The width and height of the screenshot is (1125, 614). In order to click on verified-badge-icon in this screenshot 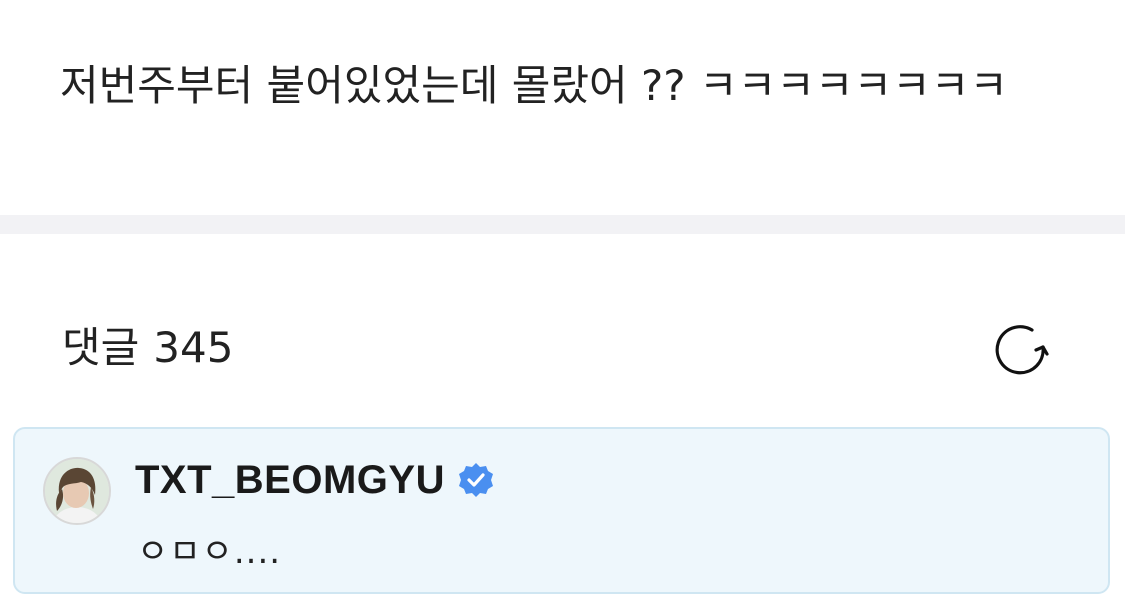, I will do `click(476, 480)`.